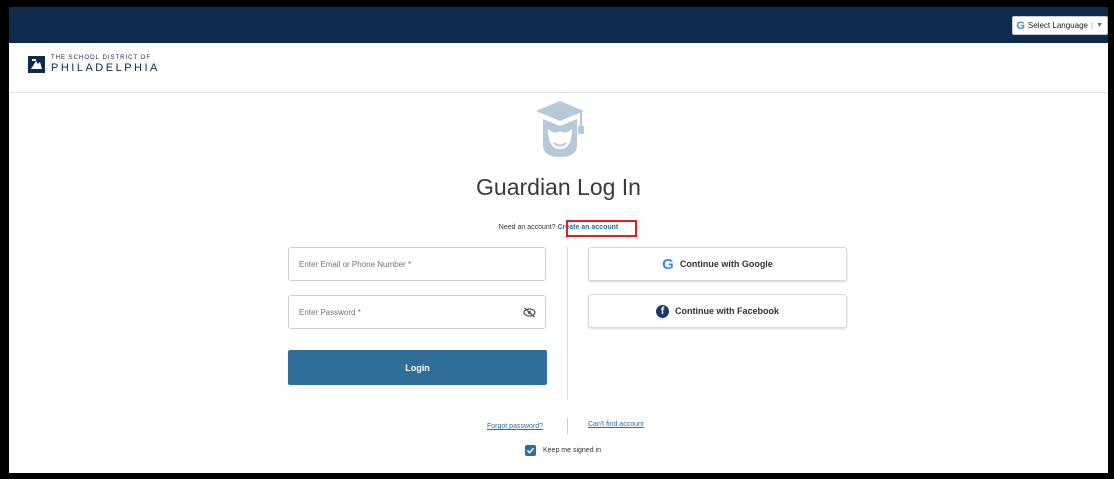 The width and height of the screenshot is (1114, 479). What do you see at coordinates (567, 323) in the screenshot?
I see `vertical-divider` at bounding box center [567, 323].